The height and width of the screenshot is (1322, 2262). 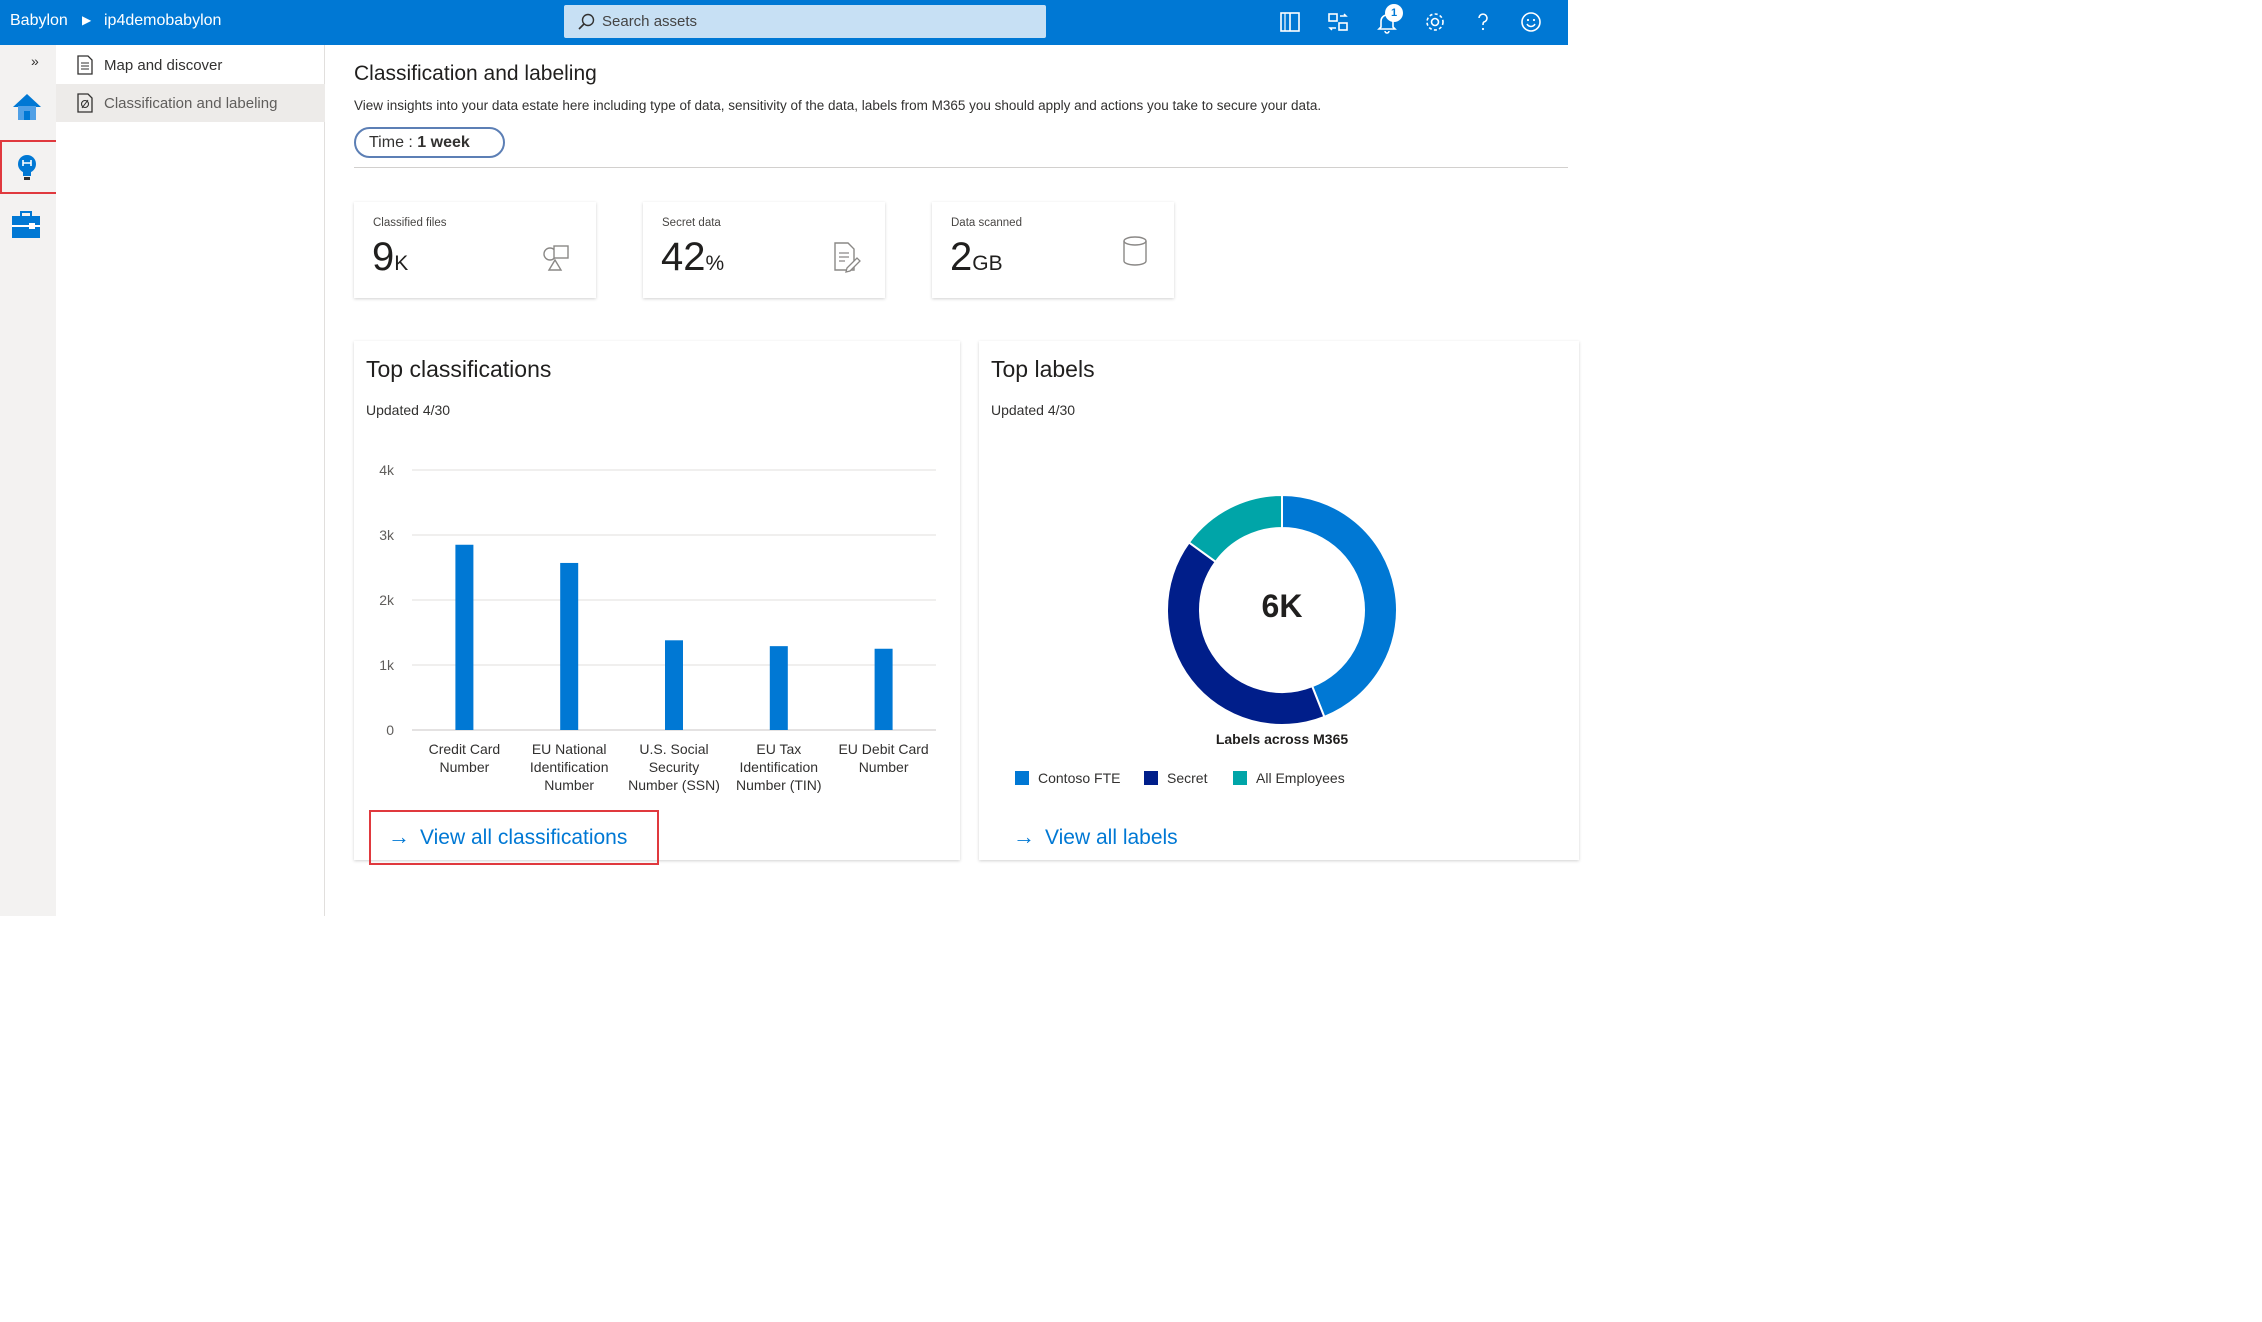 I want to click on header-divider, so click(x=961, y=167).